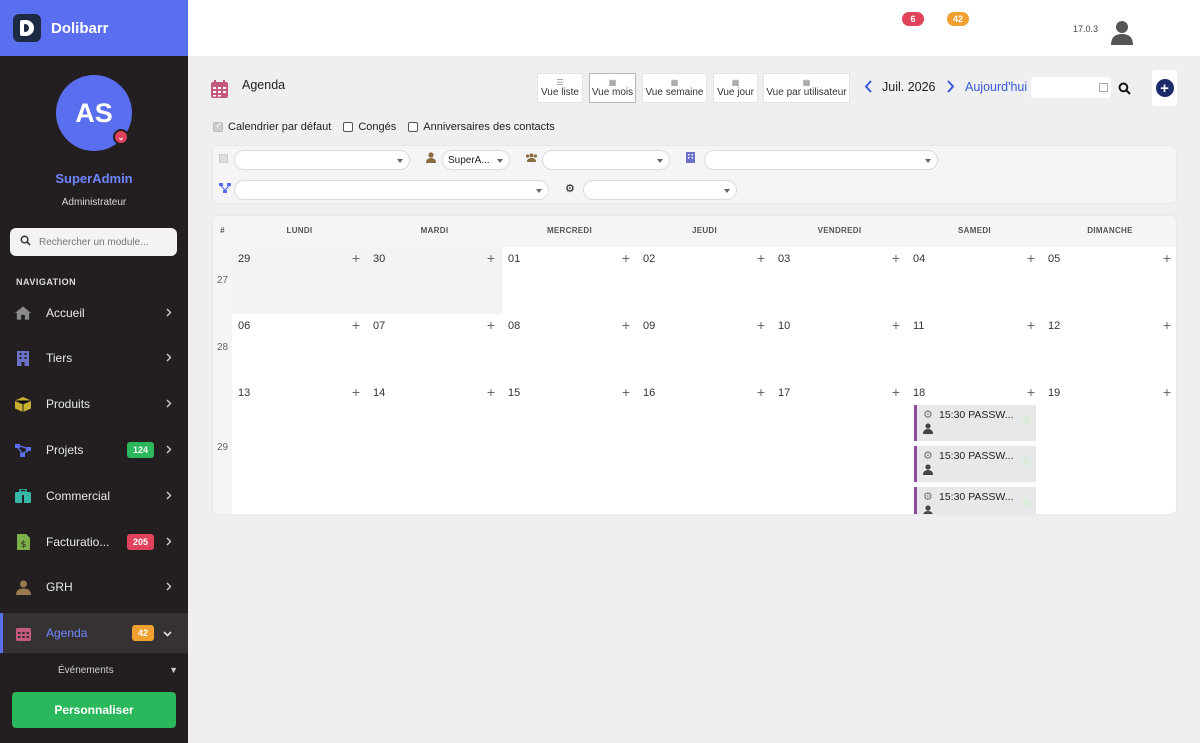 Image resolution: width=1200 pixels, height=743 pixels. Describe the element at coordinates (649, 326) in the screenshot. I see `day-number: 09` at that location.